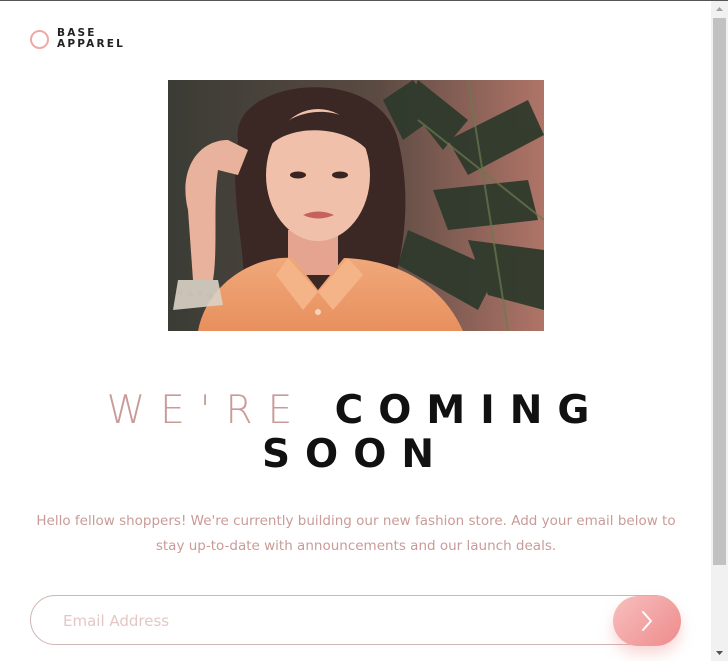 Image resolution: width=728 pixels, height=665 pixels. I want to click on email-field-wrapper, so click(355, 620).